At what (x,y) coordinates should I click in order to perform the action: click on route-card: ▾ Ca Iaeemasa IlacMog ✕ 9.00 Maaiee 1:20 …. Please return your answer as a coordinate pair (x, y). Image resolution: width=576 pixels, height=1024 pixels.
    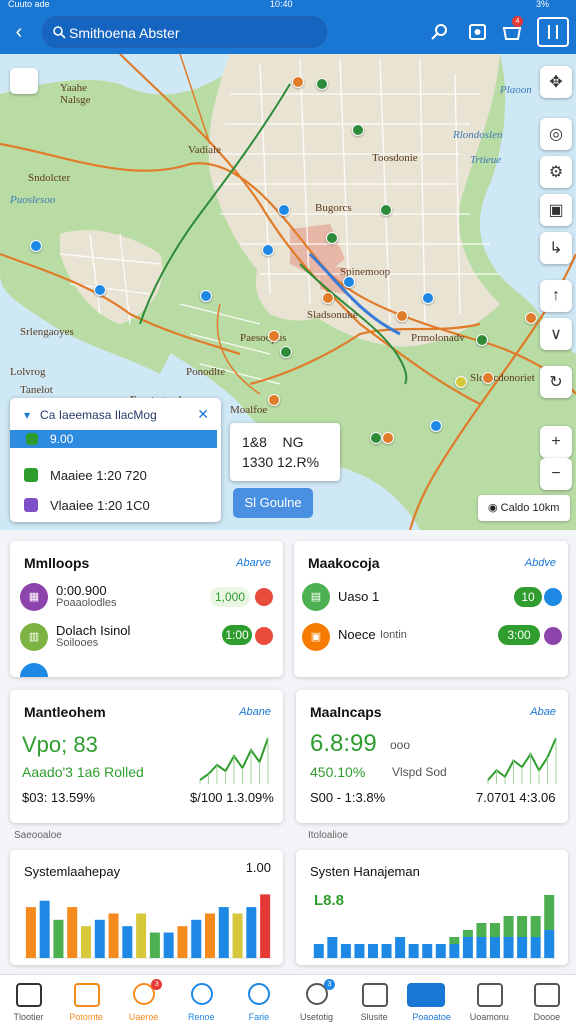
    Looking at the image, I should click on (115, 460).